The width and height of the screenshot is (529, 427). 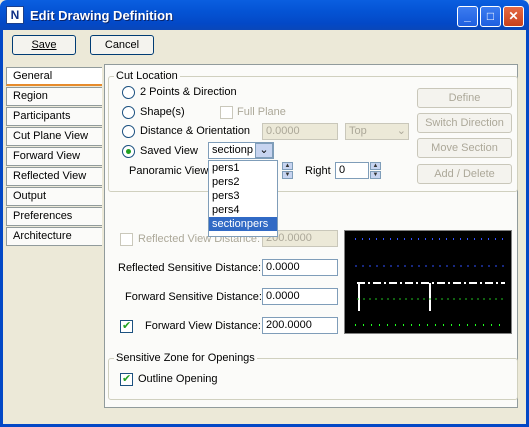 I want to click on outline-opening-checkbox, so click(x=126, y=379).